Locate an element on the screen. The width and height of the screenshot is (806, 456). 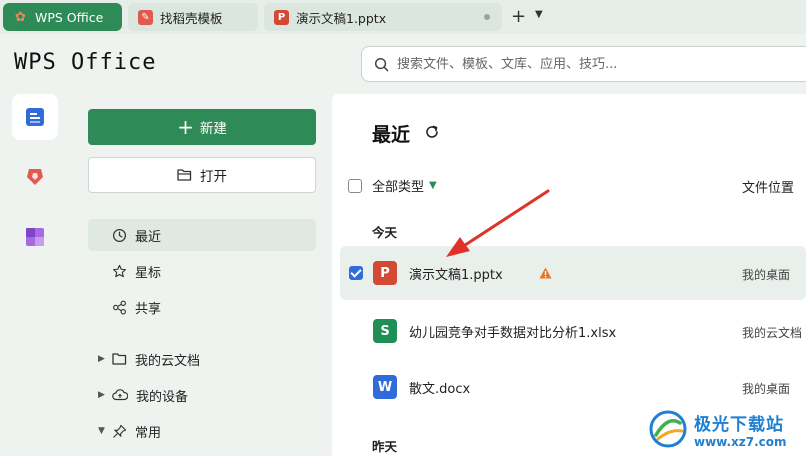
tab-wps-office: ✿ WPS Office is located at coordinates (62, 17).